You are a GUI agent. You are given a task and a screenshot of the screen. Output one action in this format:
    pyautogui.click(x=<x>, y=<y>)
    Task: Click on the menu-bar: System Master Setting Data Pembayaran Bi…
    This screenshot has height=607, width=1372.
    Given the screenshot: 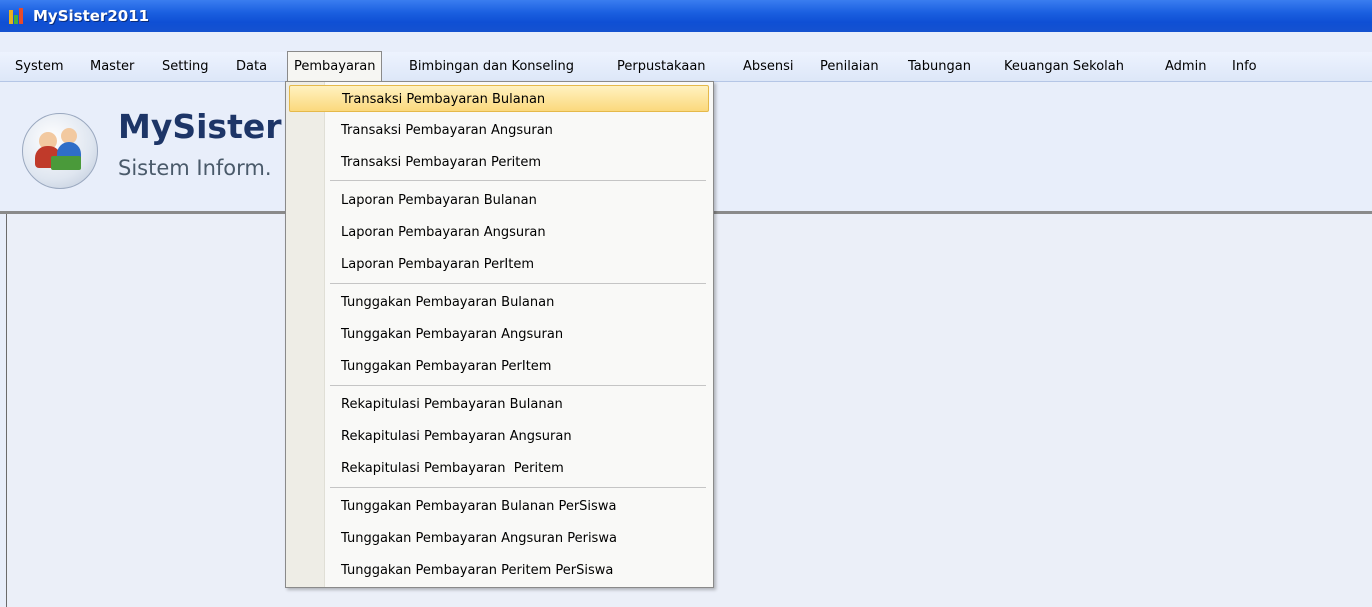 What is the action you would take?
    pyautogui.click(x=686, y=66)
    